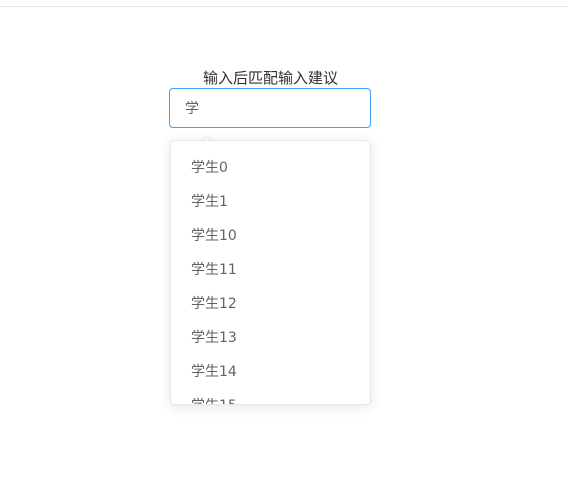 The image size is (567, 486). What do you see at coordinates (270, 202) in the screenshot?
I see `suggestion-item: 学生1` at bounding box center [270, 202].